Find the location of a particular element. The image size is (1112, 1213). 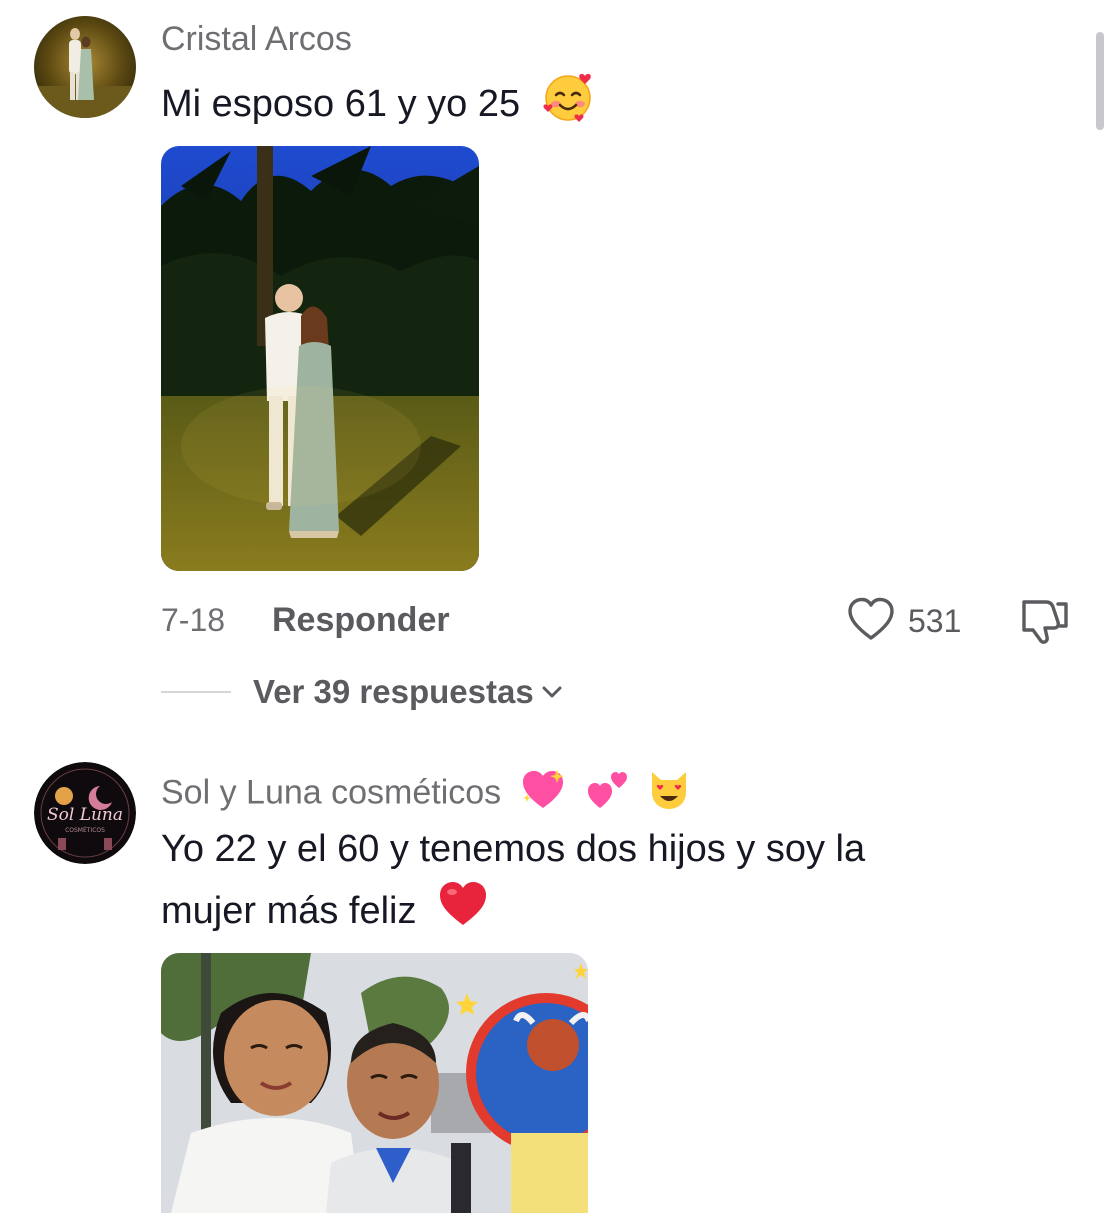

smiling-face-with-hearts-icon is located at coordinates (568, 106).